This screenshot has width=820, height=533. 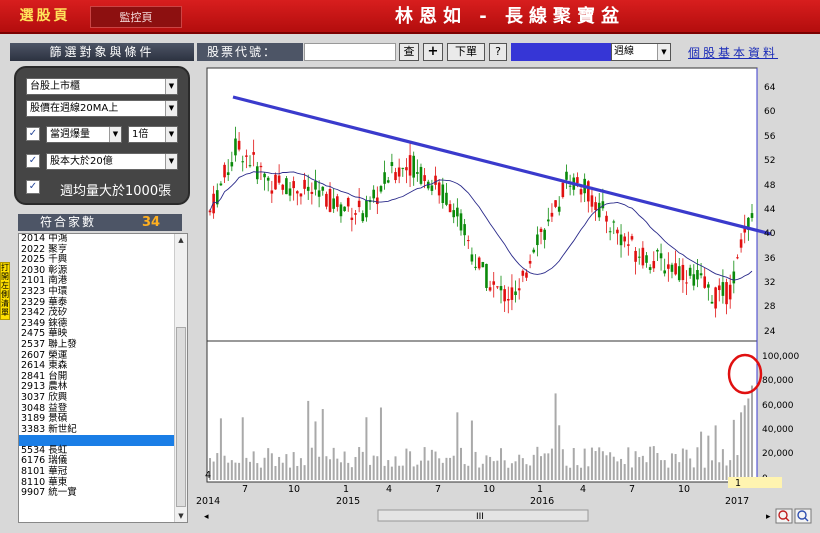 What do you see at coordinates (103, 493) in the screenshot?
I see `list-item: 9907 統一實` at bounding box center [103, 493].